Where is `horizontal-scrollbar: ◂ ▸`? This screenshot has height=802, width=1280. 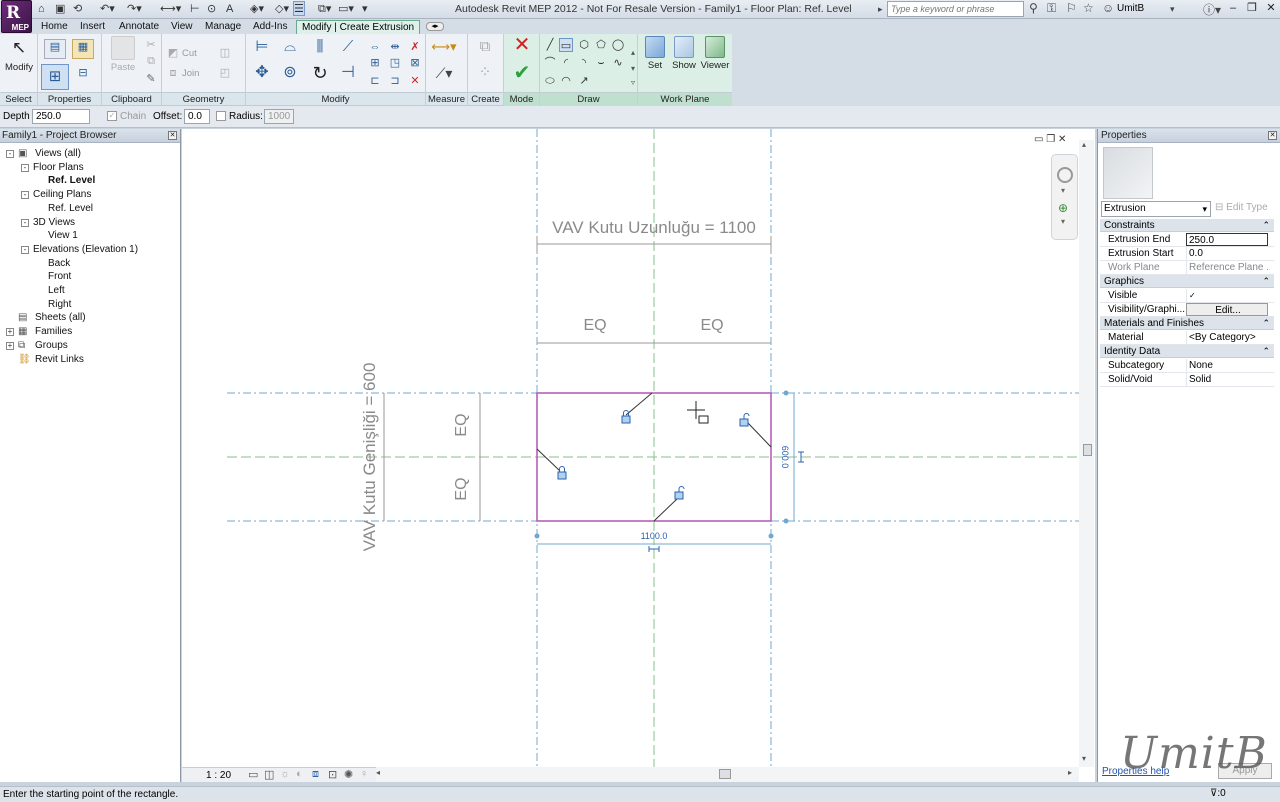 horizontal-scrollbar: ◂ ▸ is located at coordinates (727, 774).